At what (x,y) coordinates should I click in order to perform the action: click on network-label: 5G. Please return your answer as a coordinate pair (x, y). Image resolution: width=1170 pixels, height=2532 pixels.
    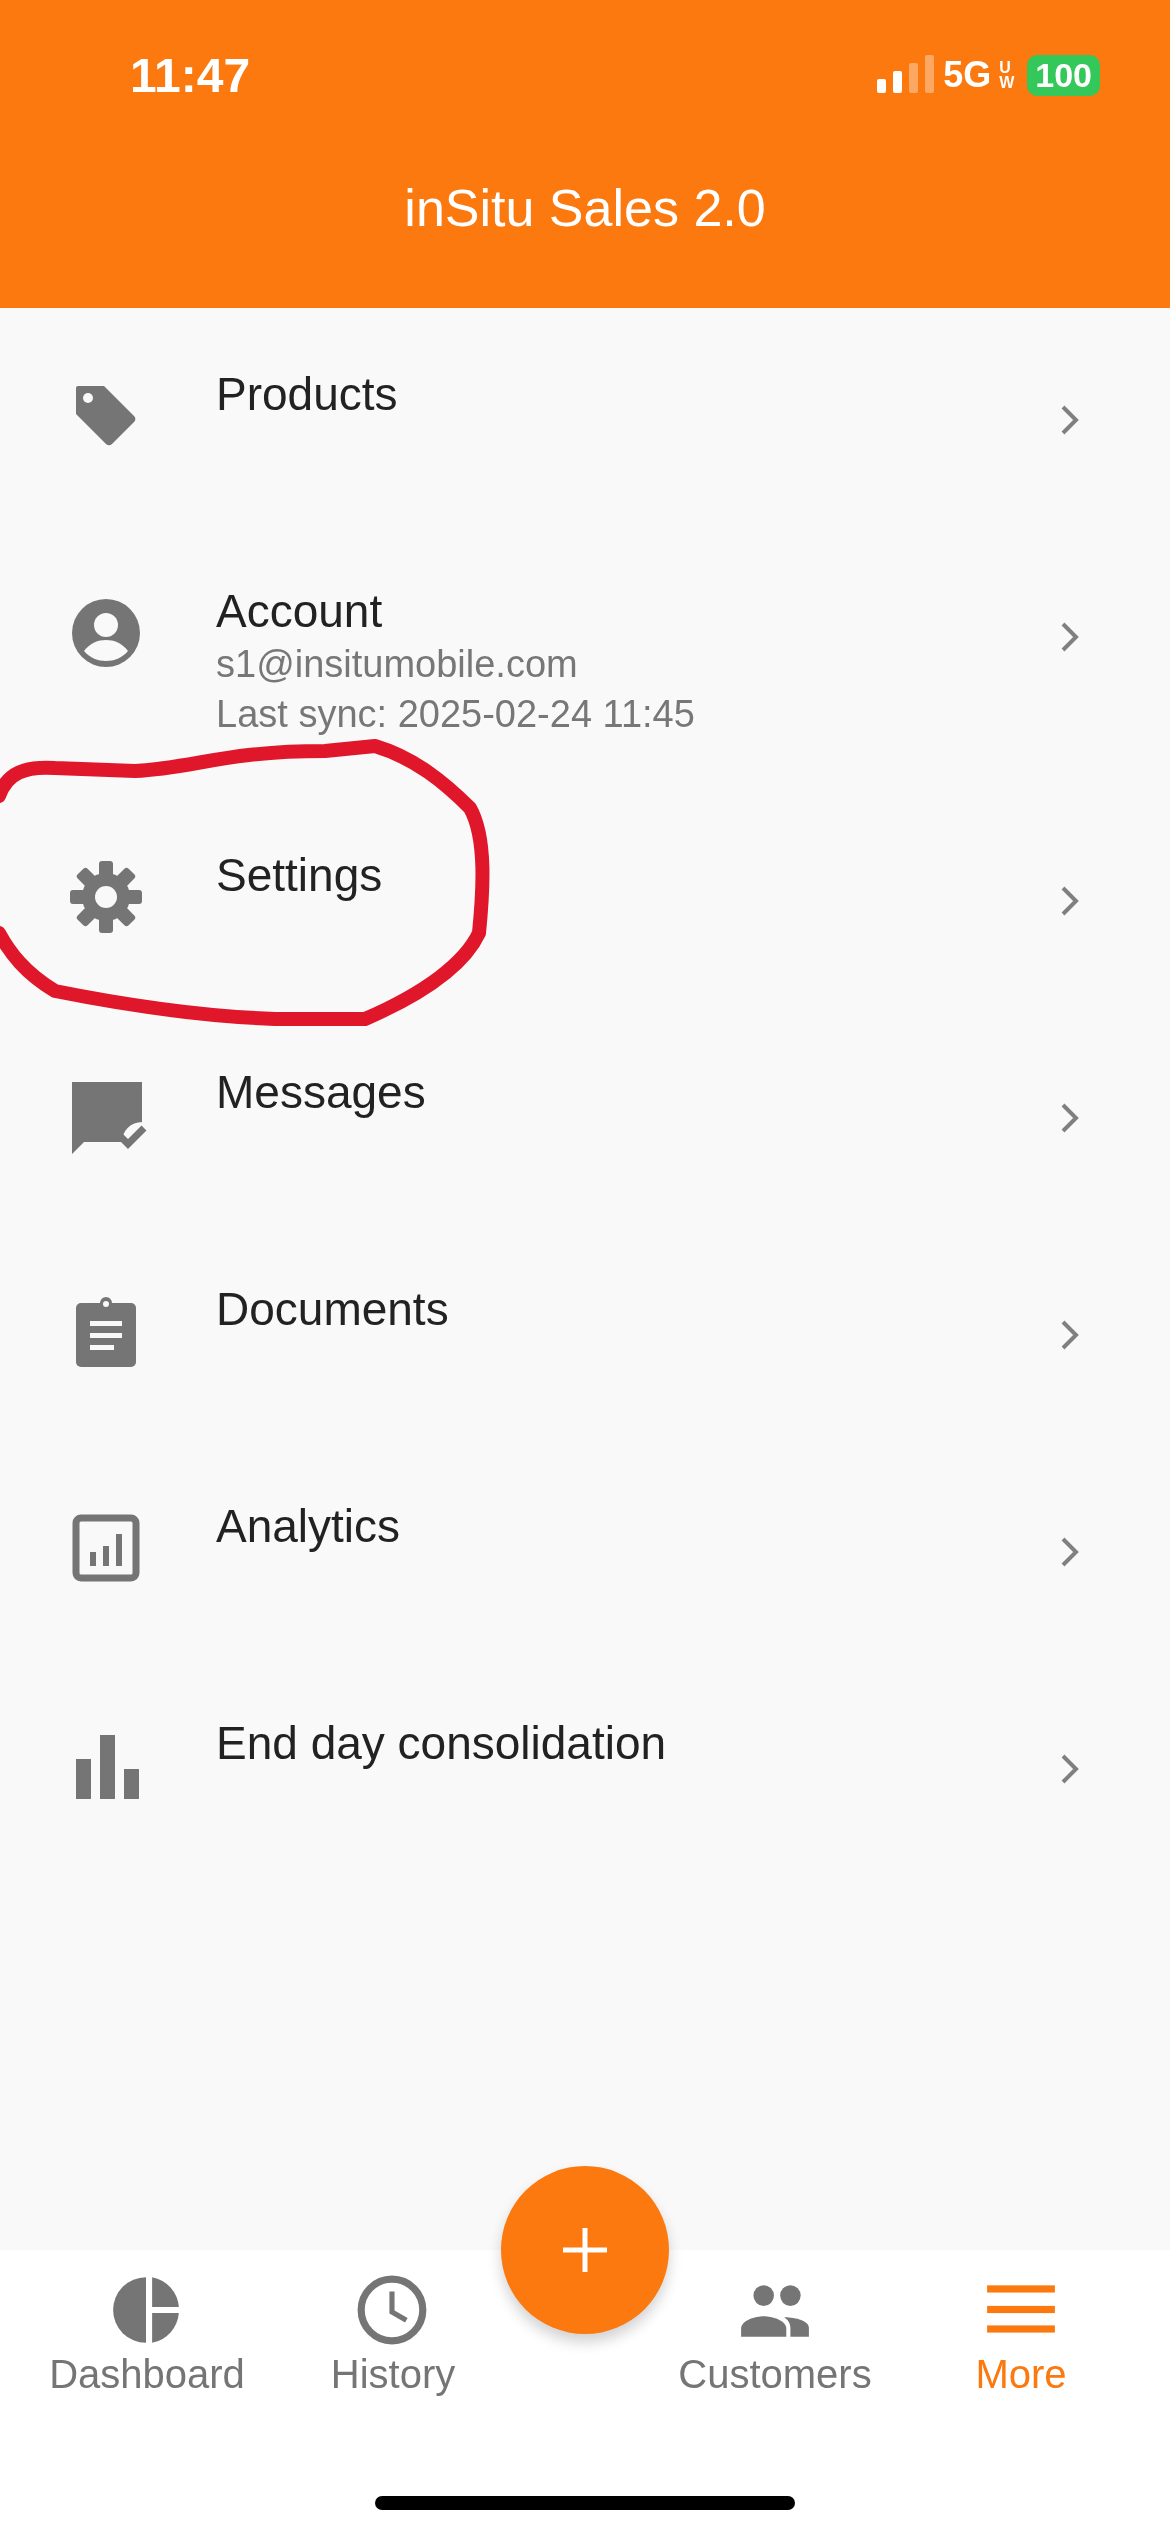
    Looking at the image, I should click on (967, 75).